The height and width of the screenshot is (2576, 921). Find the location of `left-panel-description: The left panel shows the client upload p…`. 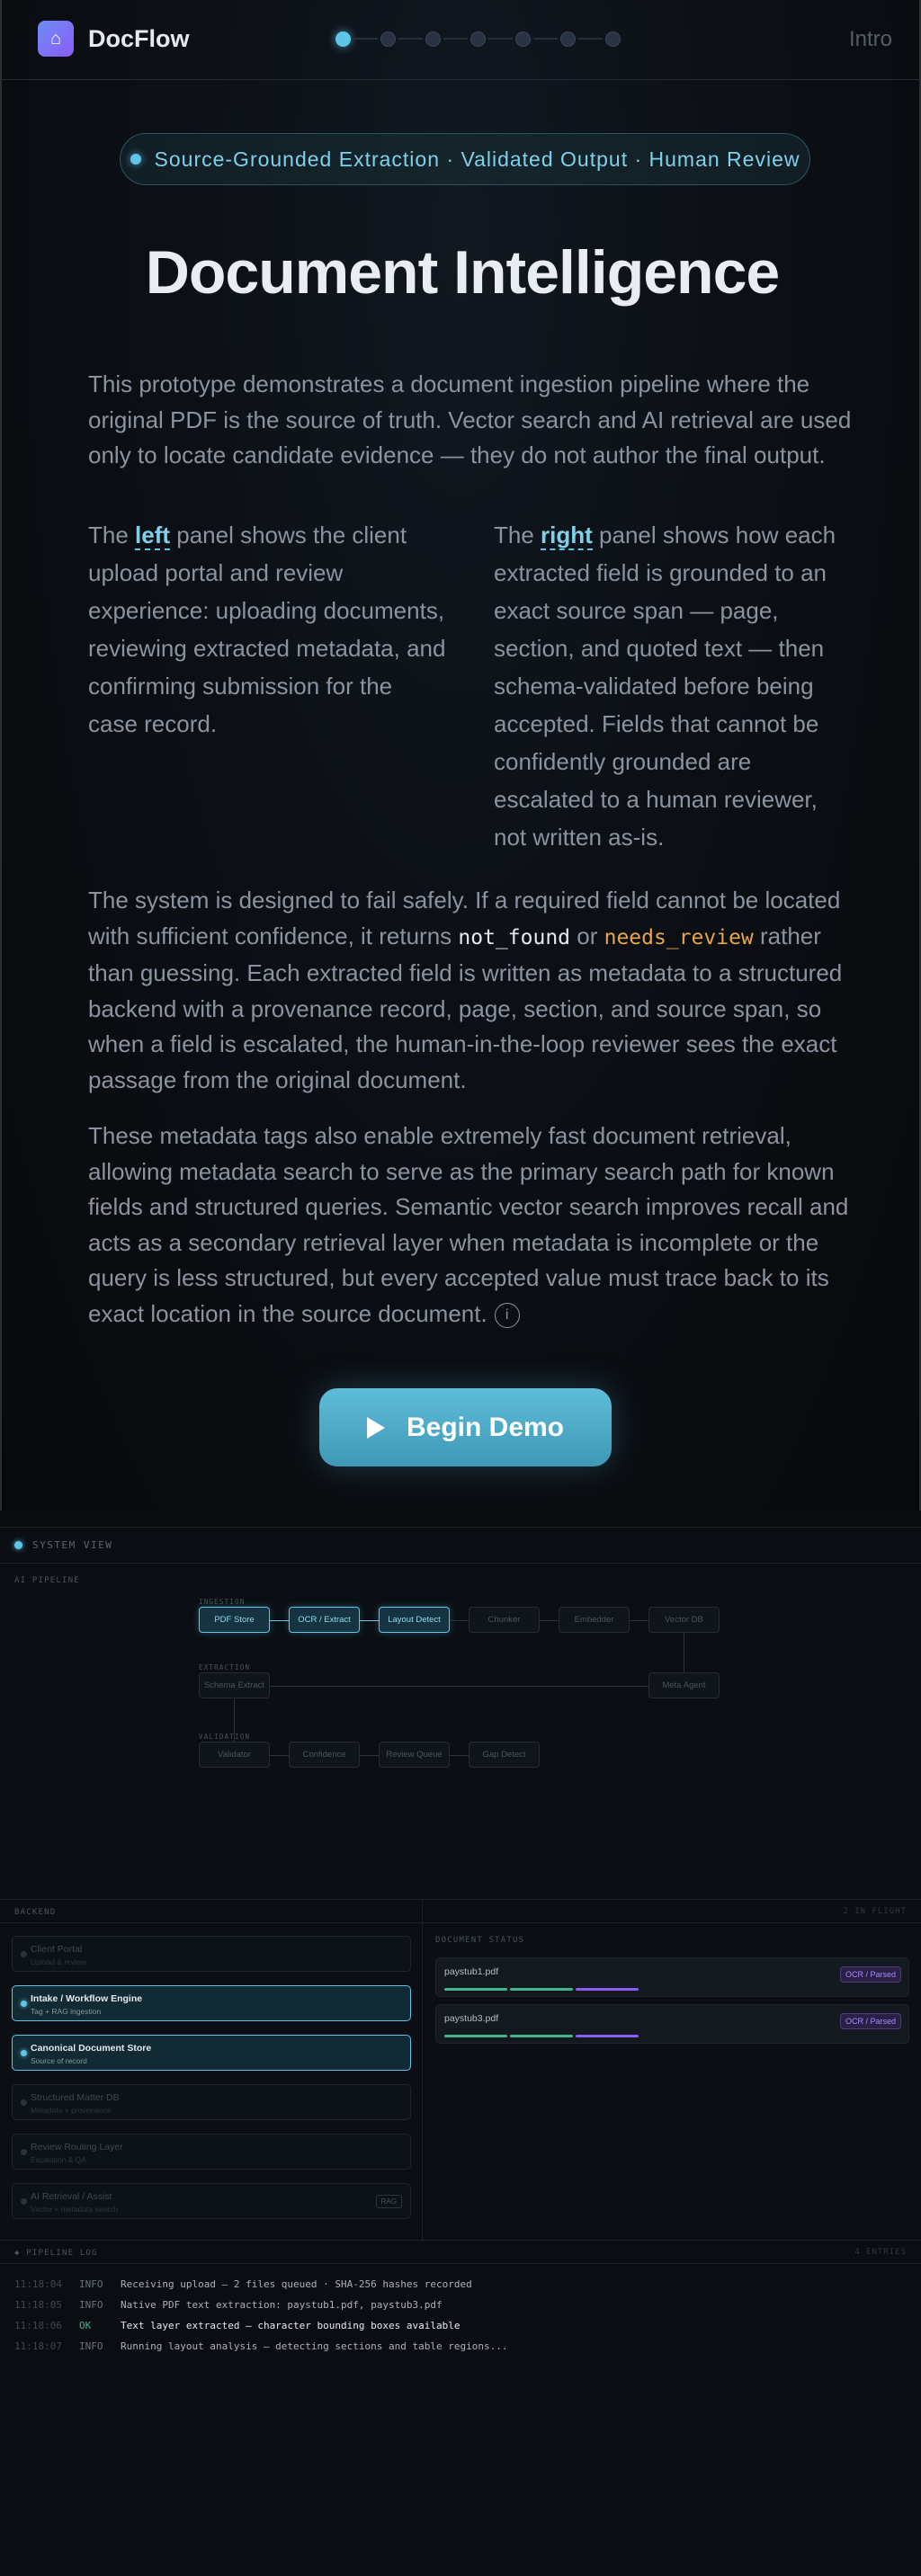

left-panel-description: The left panel shows the client upload p… is located at coordinates (267, 629).